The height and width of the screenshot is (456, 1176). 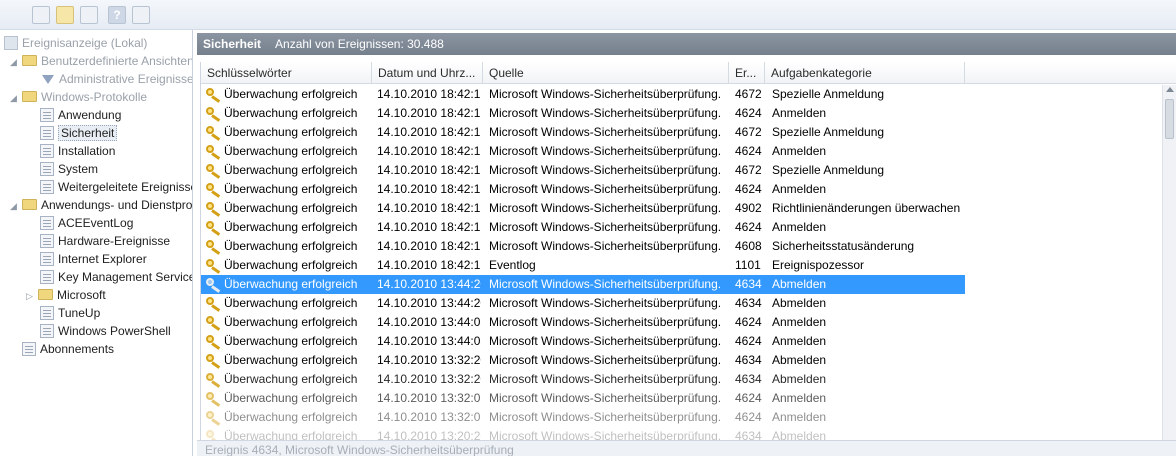 I want to click on tree-item-microsoft: ▷ Microsoft, so click(x=66, y=295).